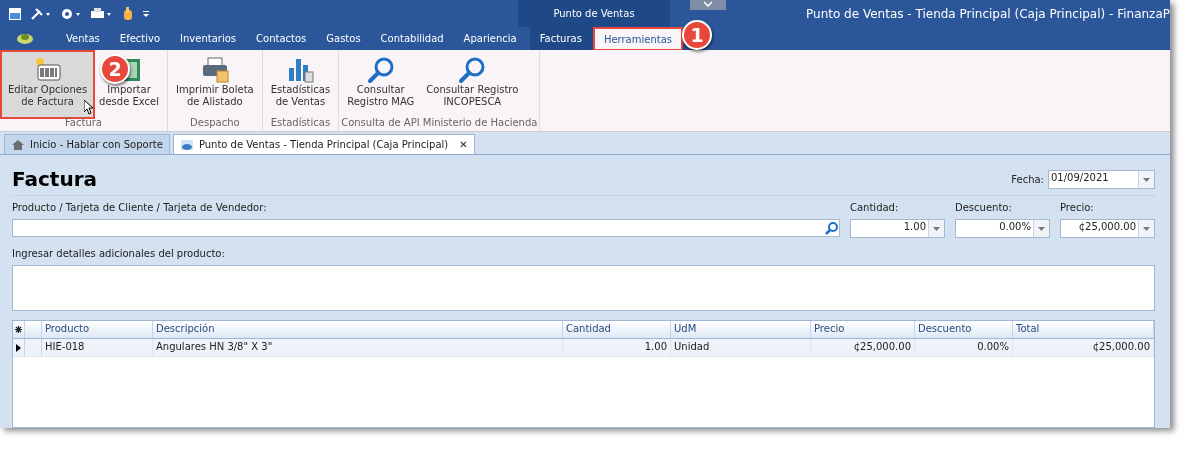  What do you see at coordinates (18, 329) in the screenshot?
I see `asterisk-icon` at bounding box center [18, 329].